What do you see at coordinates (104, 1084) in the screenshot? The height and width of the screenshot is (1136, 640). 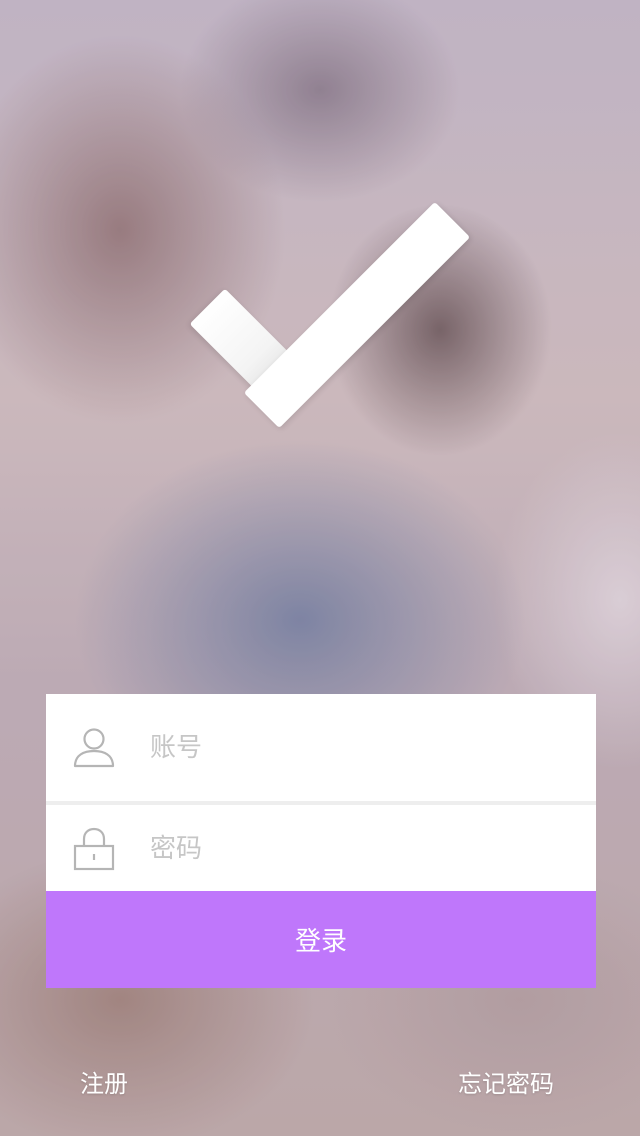 I see `register-link: 注册` at bounding box center [104, 1084].